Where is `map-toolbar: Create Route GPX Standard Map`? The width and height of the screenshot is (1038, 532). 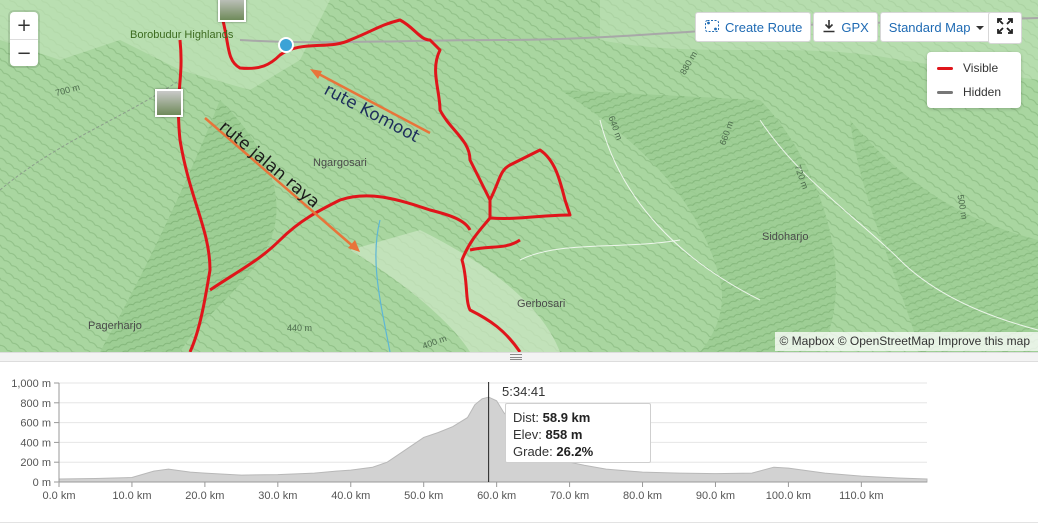 map-toolbar: Create Route GPX Standard Map is located at coordinates (845, 27).